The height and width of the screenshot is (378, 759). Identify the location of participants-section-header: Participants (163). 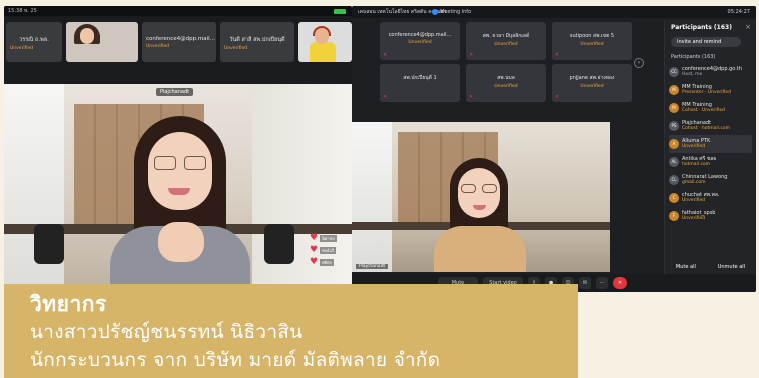
(710, 57).